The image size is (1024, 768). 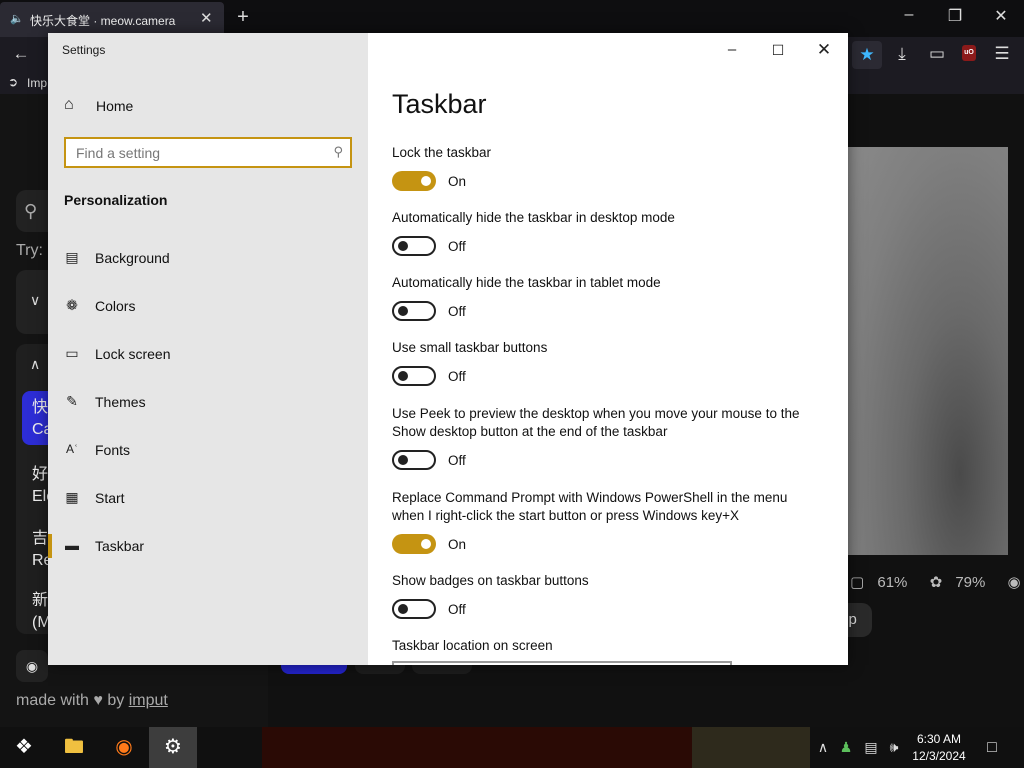 What do you see at coordinates (457, 311) in the screenshot?
I see `autohide-tablet-state: Off` at bounding box center [457, 311].